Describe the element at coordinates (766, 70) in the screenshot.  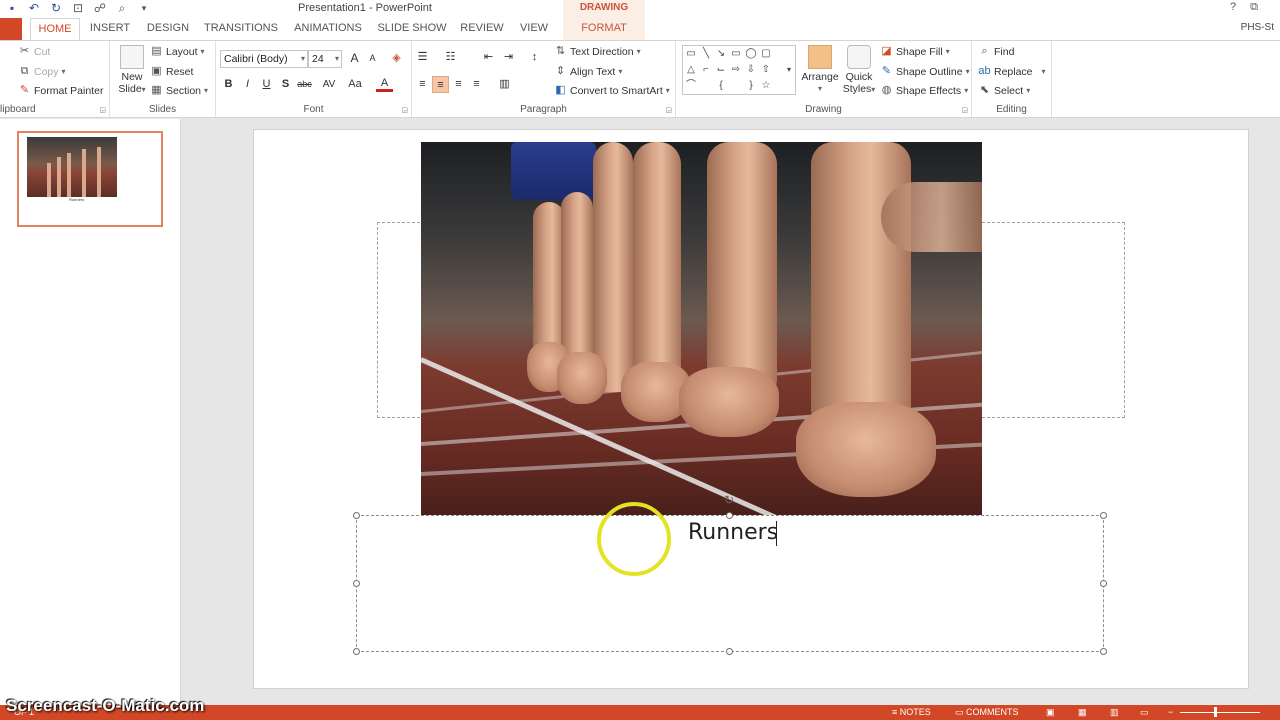
I see `up-arrow-shape-icon: ⇧` at that location.